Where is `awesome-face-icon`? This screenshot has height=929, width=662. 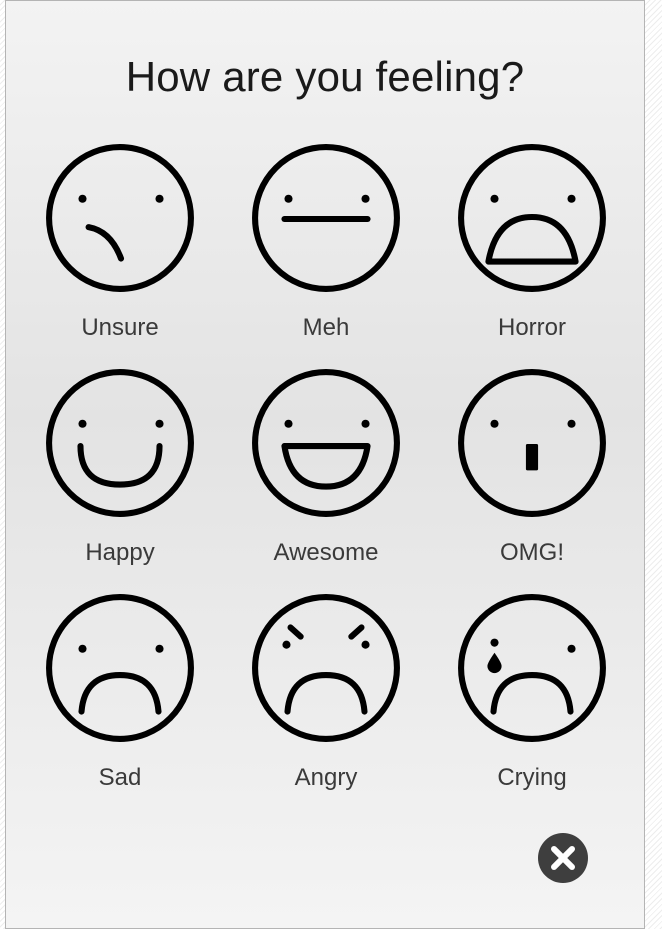
awesome-face-icon is located at coordinates (326, 443).